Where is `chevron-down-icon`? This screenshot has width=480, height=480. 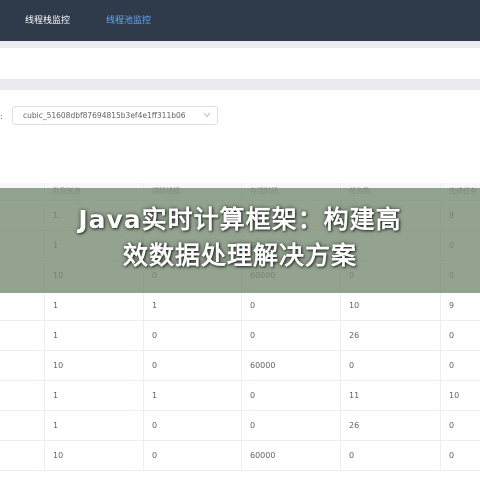
chevron-down-icon is located at coordinates (207, 115).